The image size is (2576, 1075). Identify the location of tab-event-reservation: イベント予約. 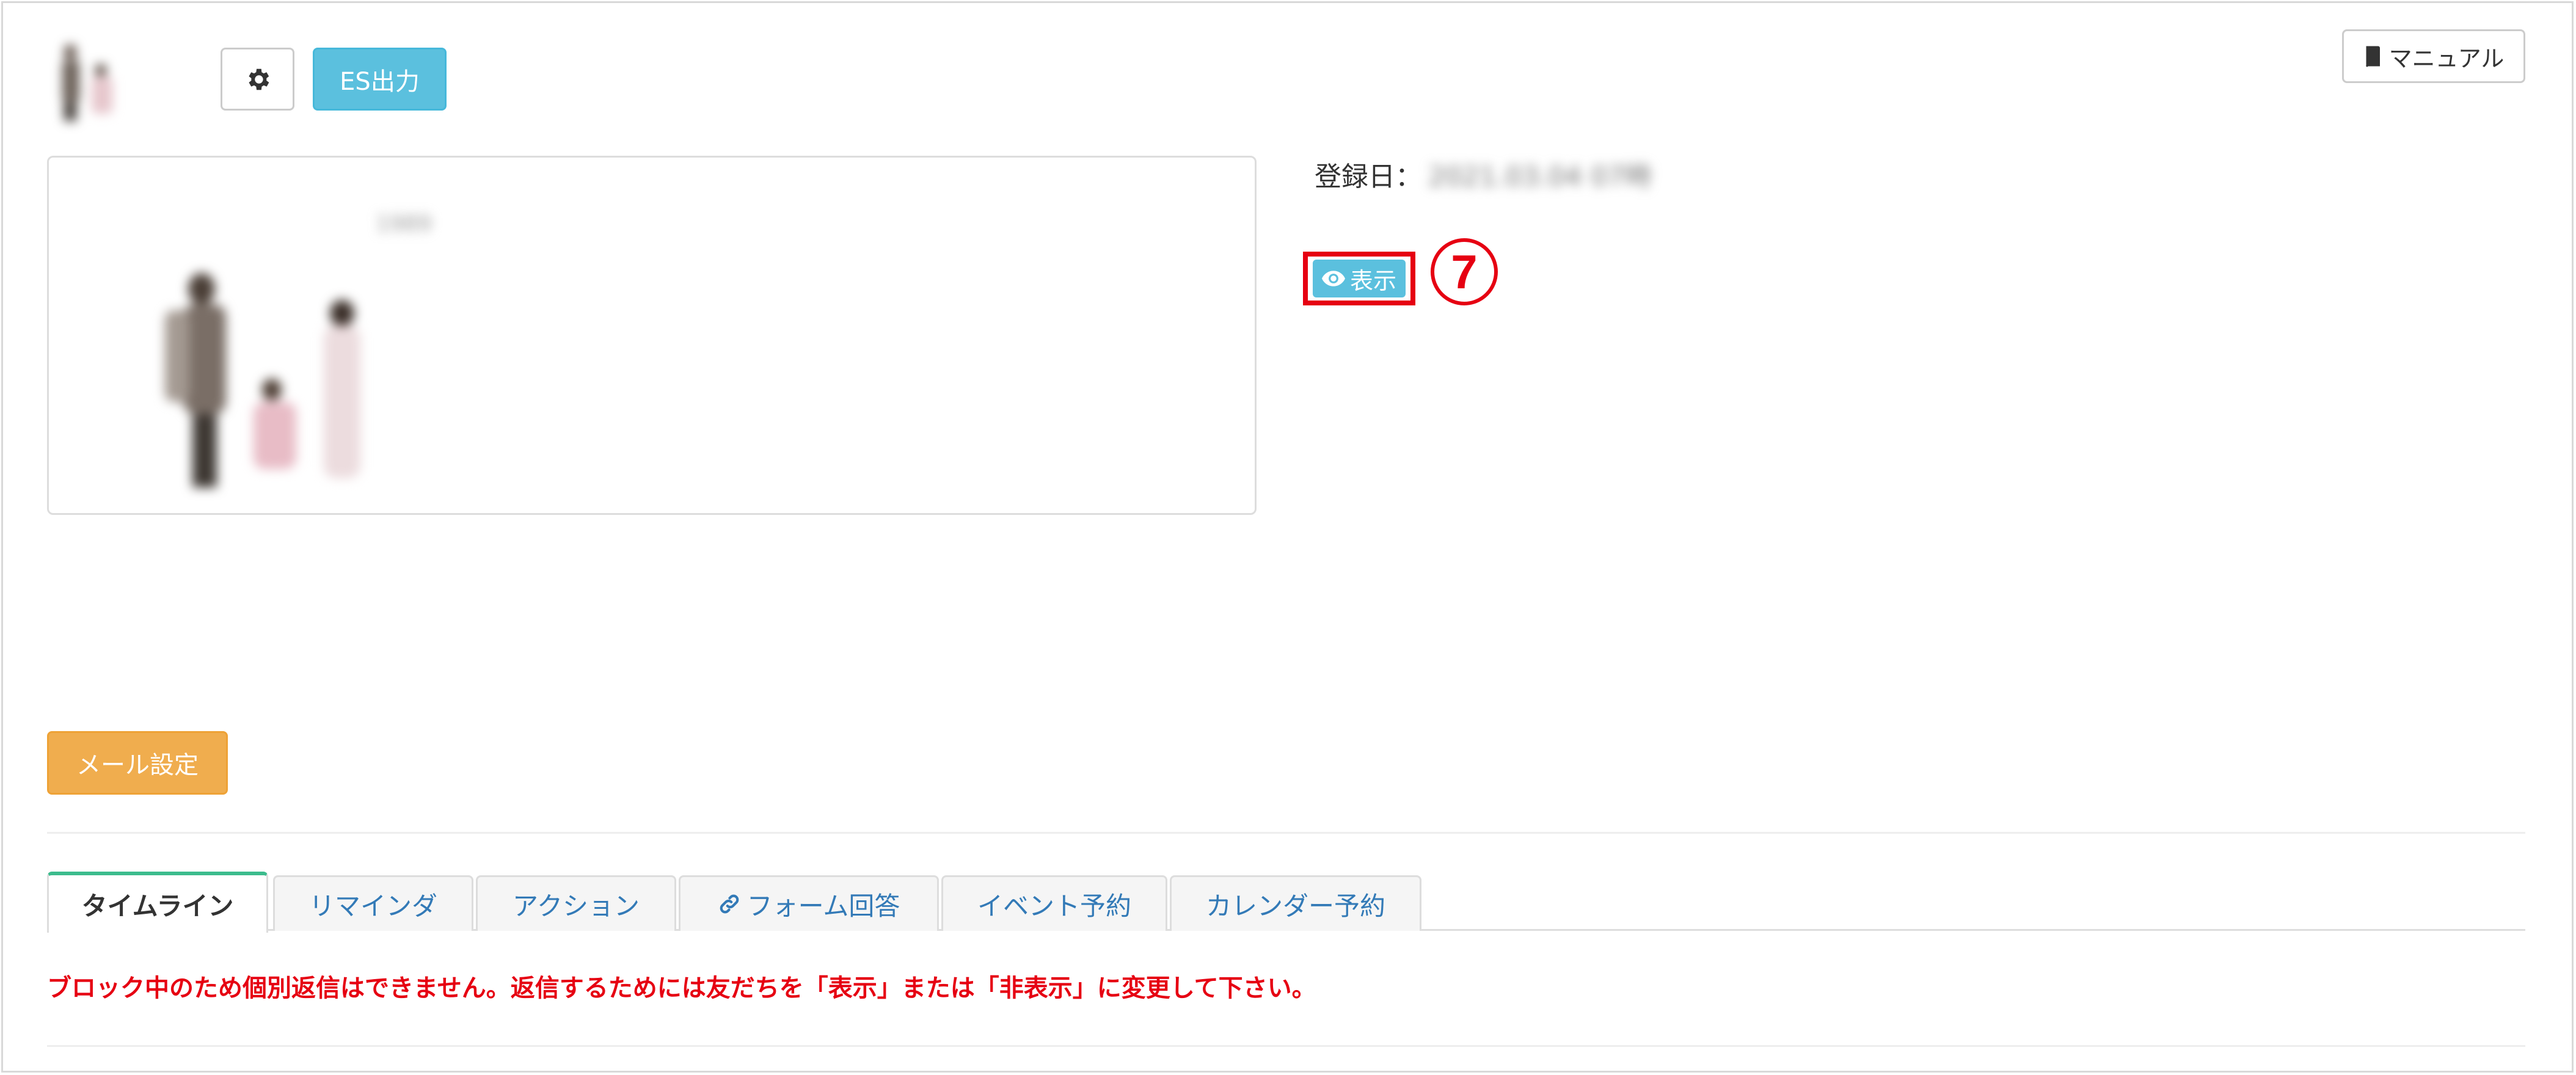
(1054, 903).